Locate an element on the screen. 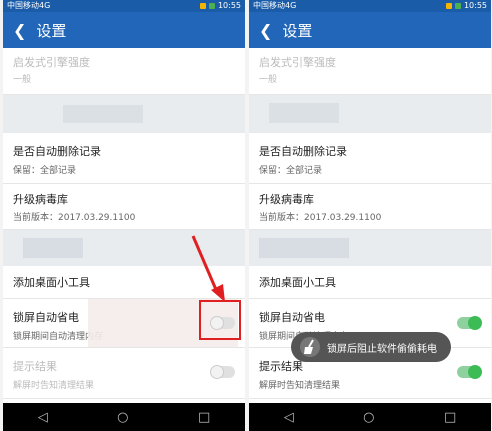 This screenshot has width=492, height=431. toast-text: 锁屏后阻止软件偷偷耗电 is located at coordinates (382, 349).